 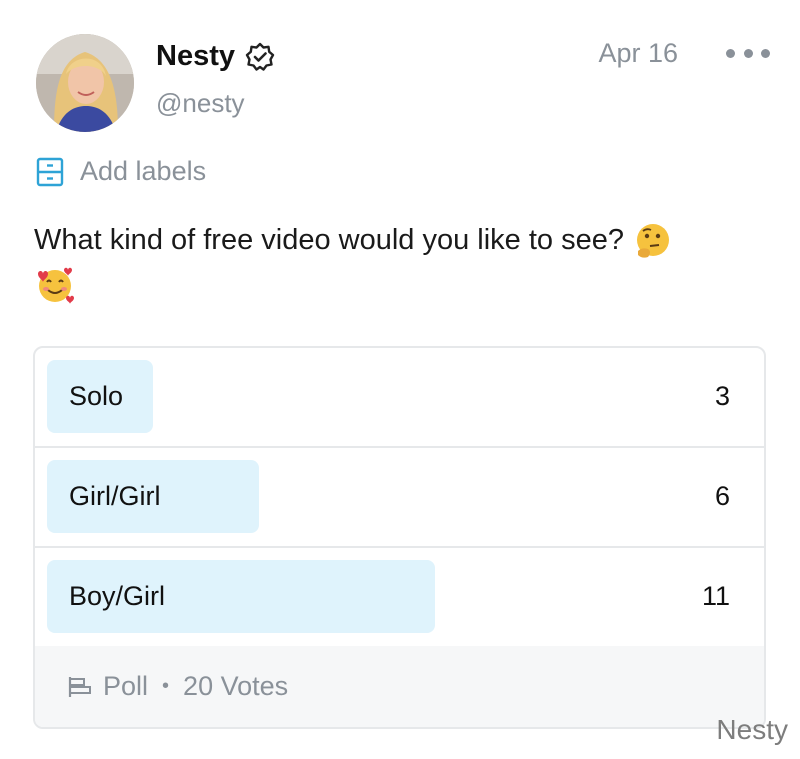 I want to click on avatar, so click(x=85, y=83).